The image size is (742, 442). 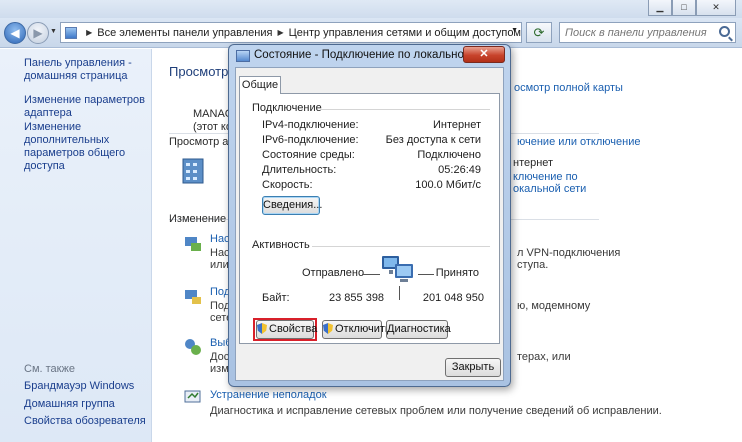 I want to click on refresh-button: ⟳, so click(x=539, y=32).